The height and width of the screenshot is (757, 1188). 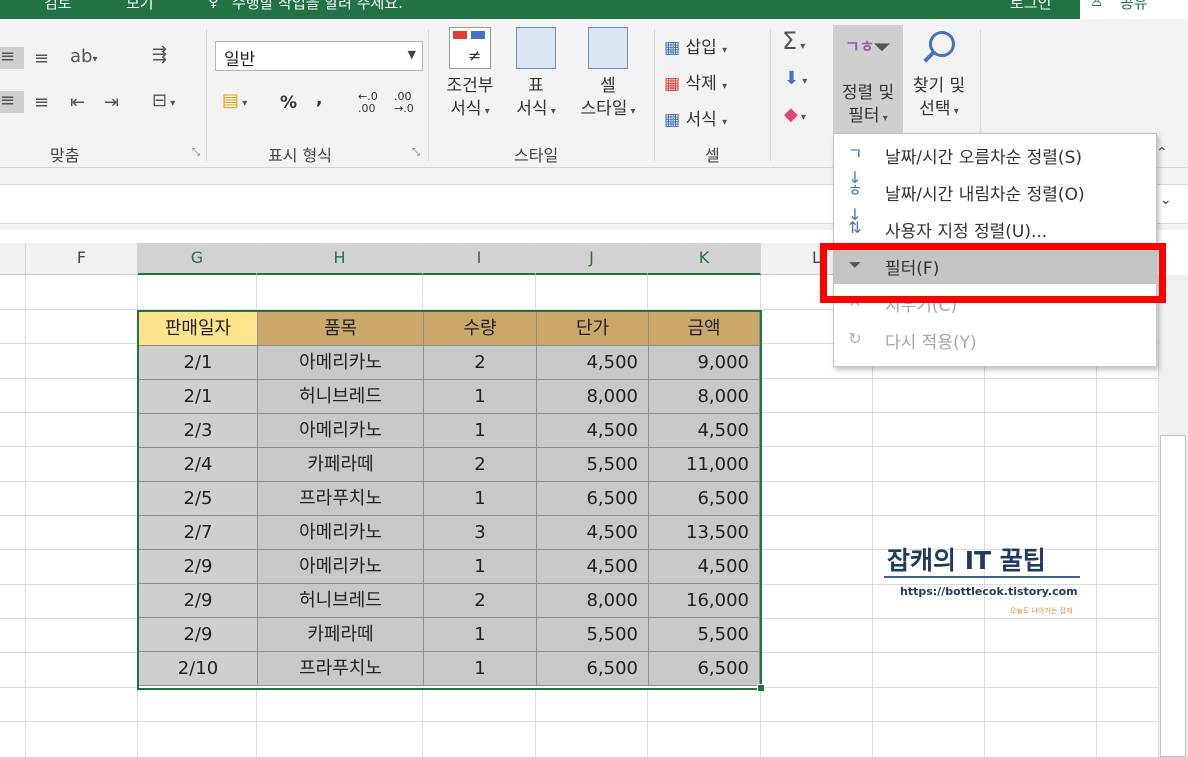 What do you see at coordinates (159, 55) in the screenshot?
I see `wrap-text-icon: ⇶` at bounding box center [159, 55].